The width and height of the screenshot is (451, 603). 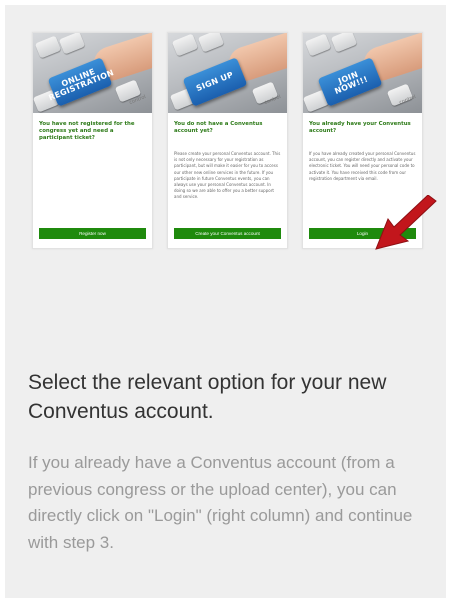 I want to click on keyboard-image: ONLINE REGISTRATION control, so click(x=92, y=73).